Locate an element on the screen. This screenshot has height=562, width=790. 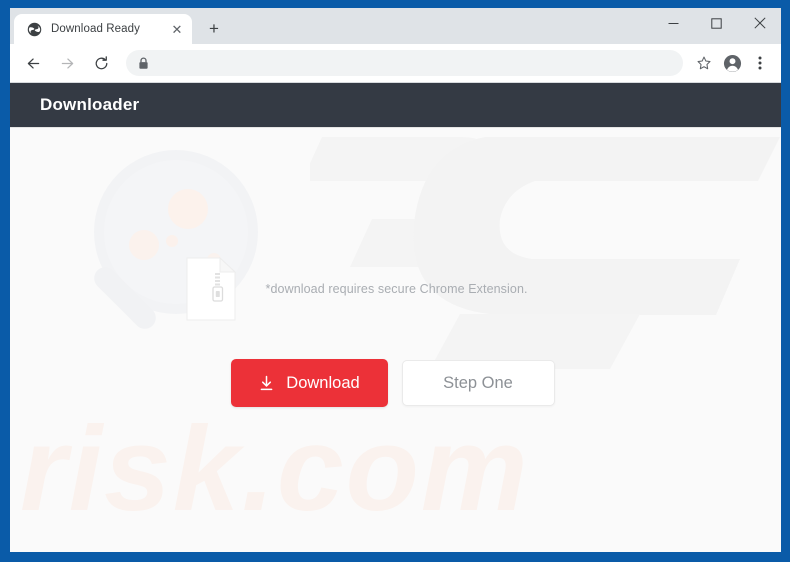
browser-toolbar is located at coordinates (395, 63).